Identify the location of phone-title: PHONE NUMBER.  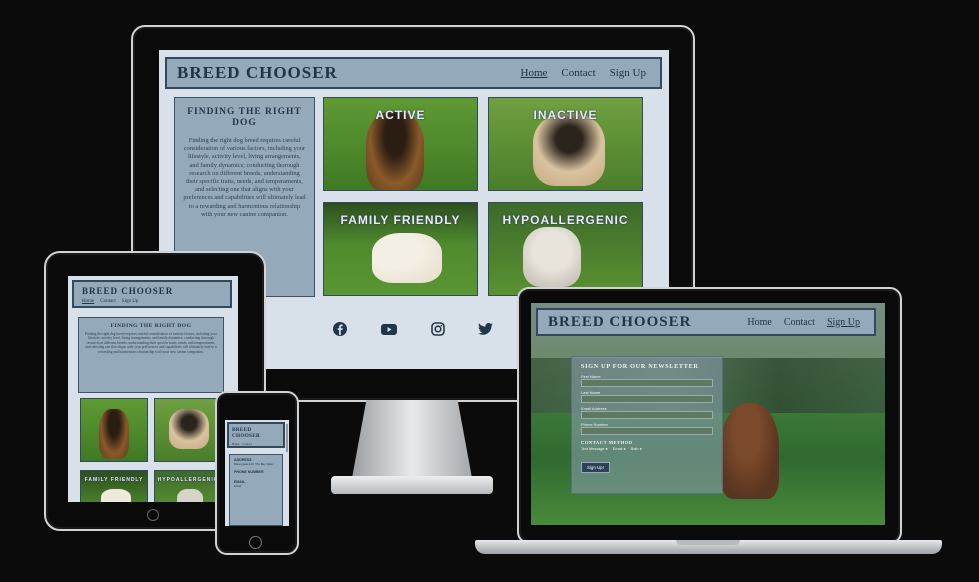
(249, 472).